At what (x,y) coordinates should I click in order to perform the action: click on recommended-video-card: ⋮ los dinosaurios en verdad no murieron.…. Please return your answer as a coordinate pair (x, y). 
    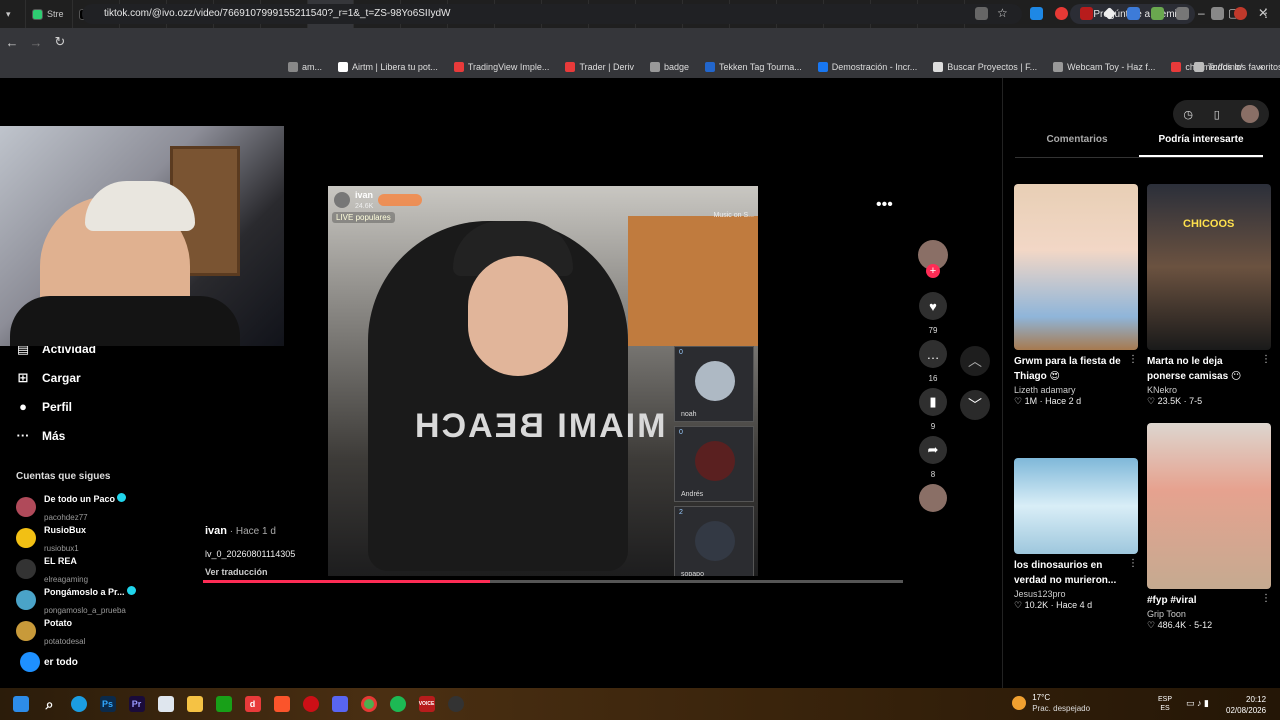
    Looking at the image, I should click on (1076, 534).